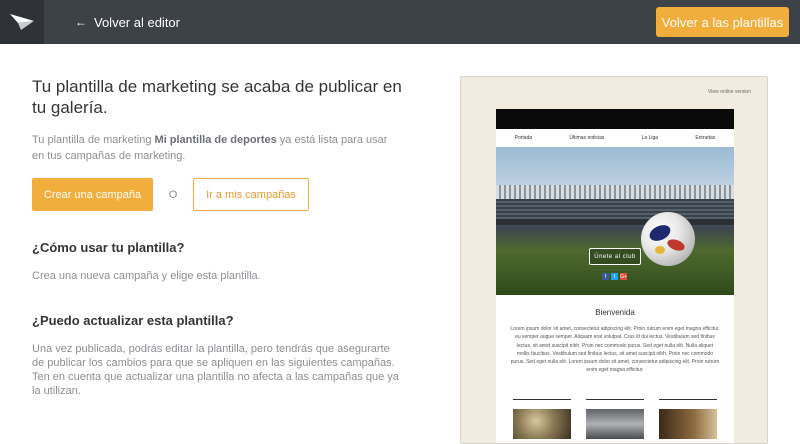 This screenshot has height=444, width=800. What do you see at coordinates (108, 247) in the screenshot?
I see `faq-question-how-to-use: ¿Cómo usar tu plantilla?` at bounding box center [108, 247].